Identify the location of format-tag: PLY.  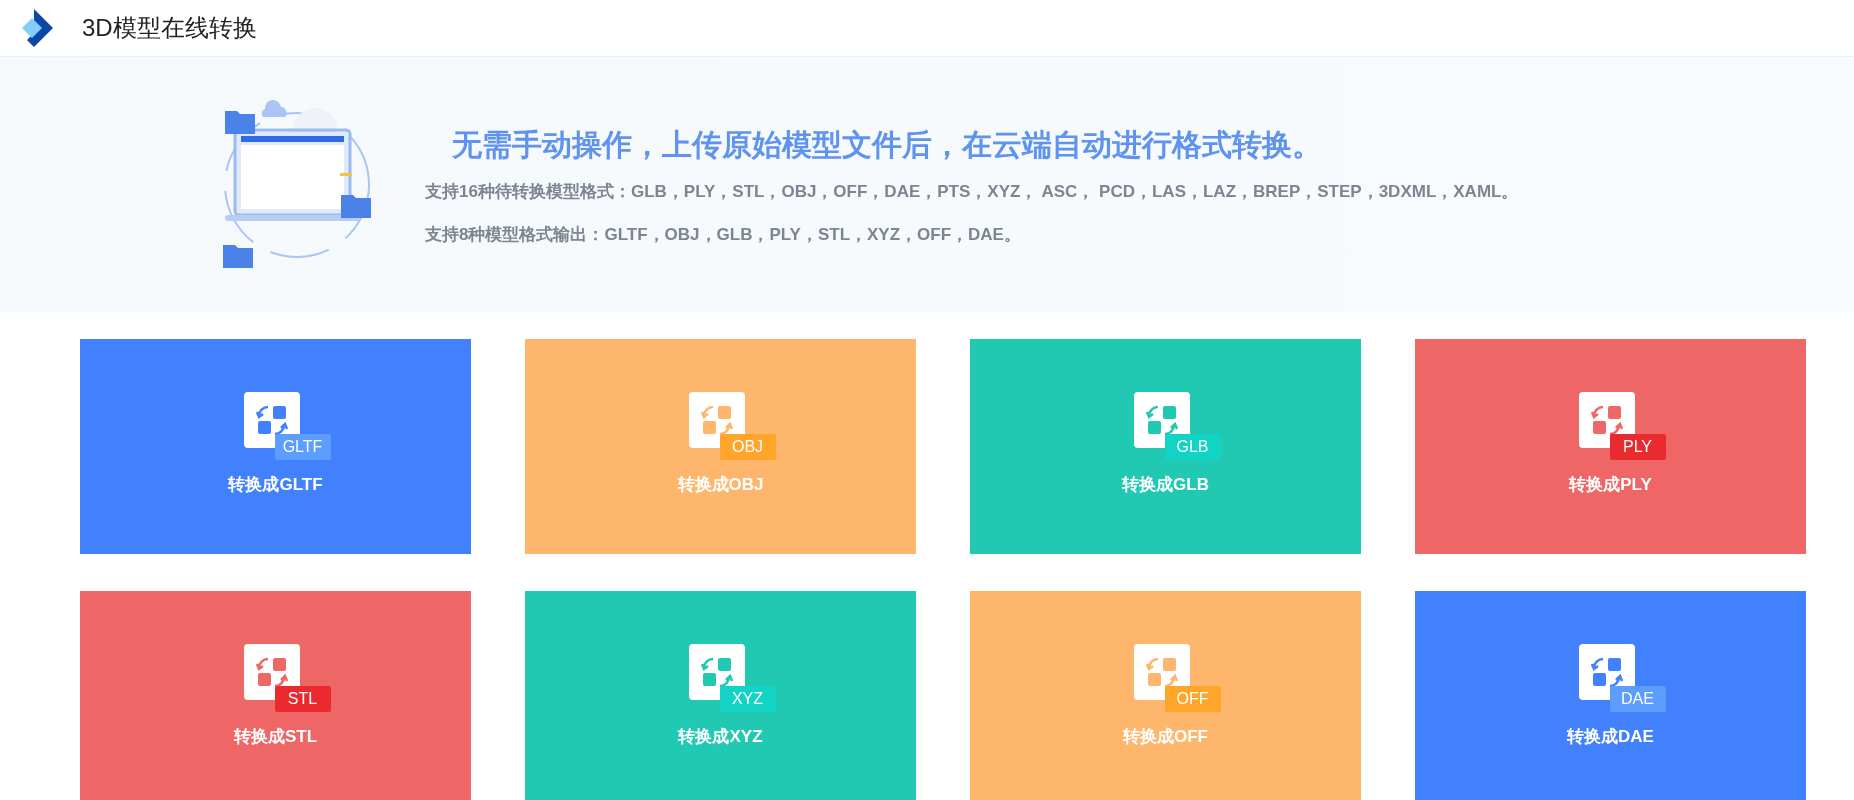
(1637, 447).